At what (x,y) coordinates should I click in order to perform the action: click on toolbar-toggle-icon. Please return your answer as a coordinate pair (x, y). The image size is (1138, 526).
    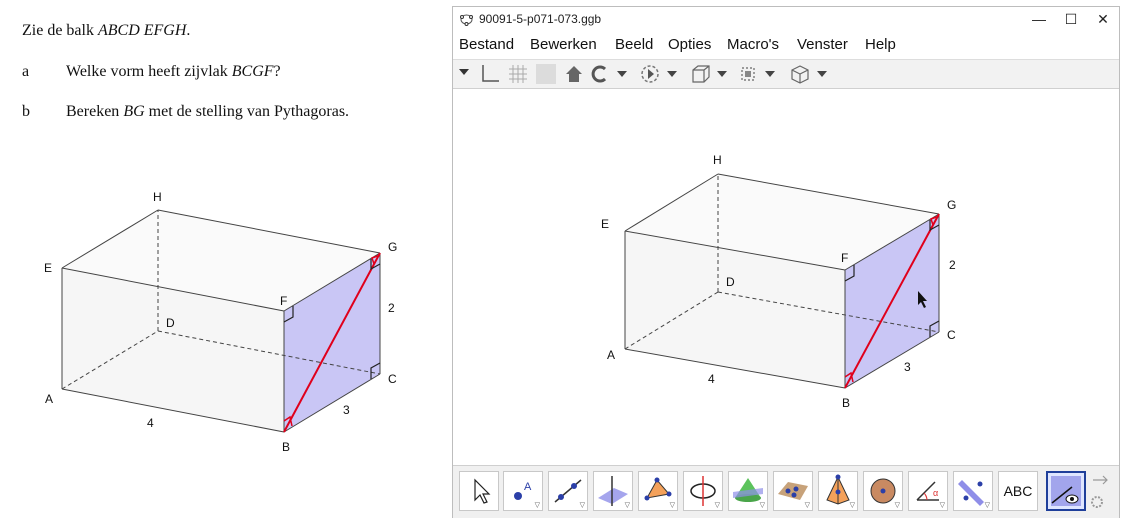
    Looking at the image, I should click on (464, 74).